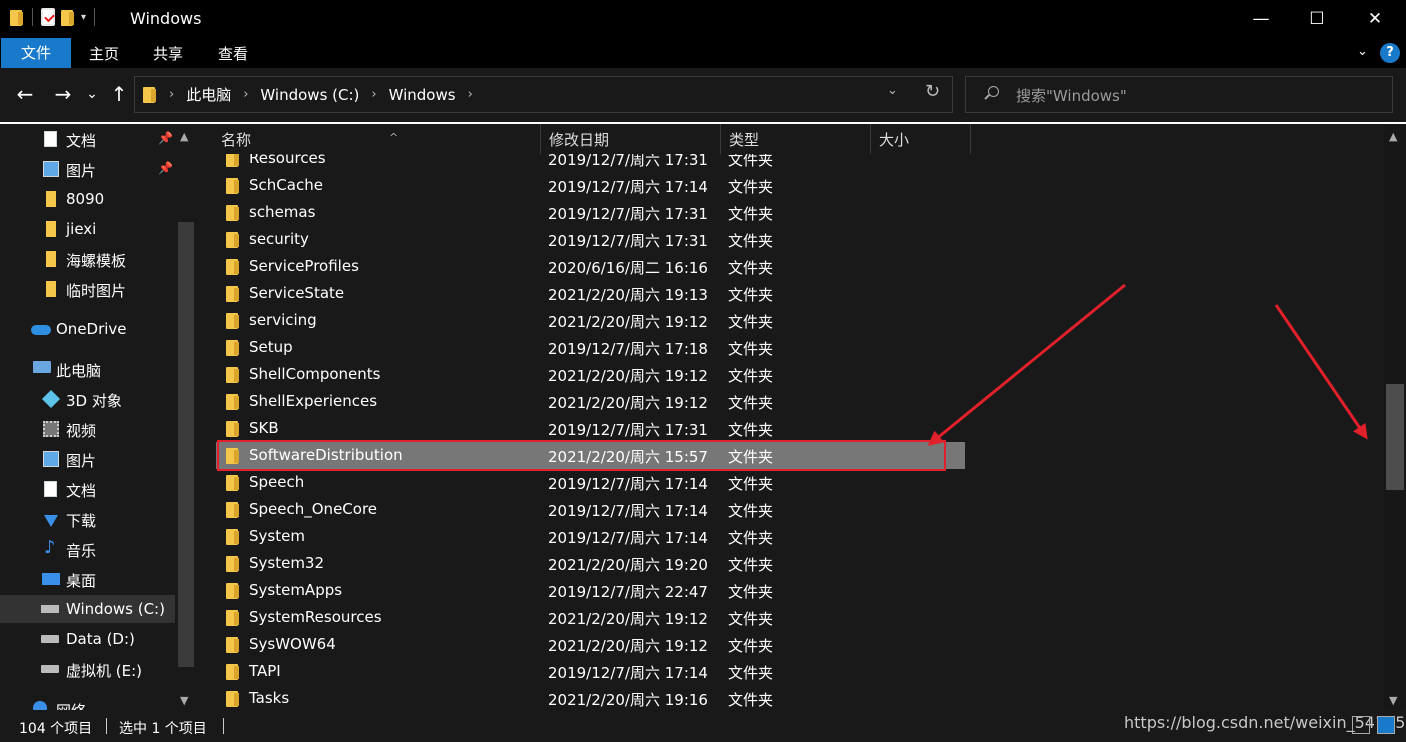  What do you see at coordinates (1365, 52) in the screenshot?
I see `expand-ribbon-icon: ⌄` at bounding box center [1365, 52].